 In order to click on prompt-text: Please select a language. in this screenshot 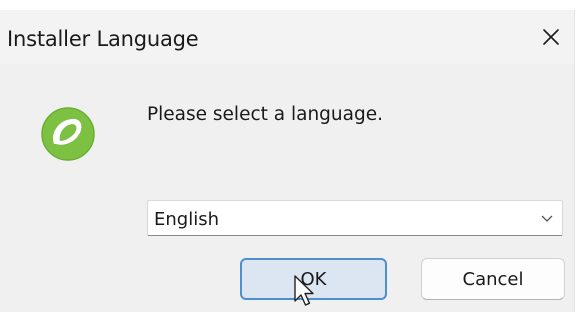, I will do `click(265, 114)`.